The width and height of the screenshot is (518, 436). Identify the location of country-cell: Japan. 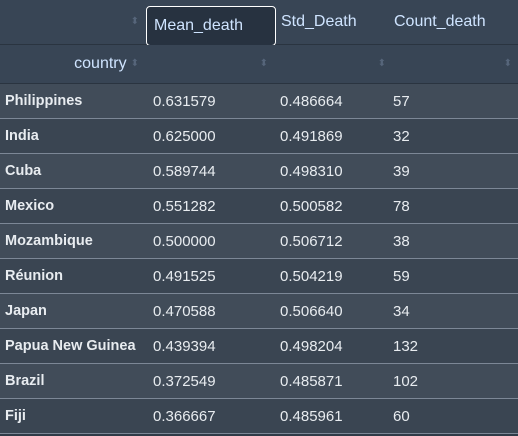
(26, 311).